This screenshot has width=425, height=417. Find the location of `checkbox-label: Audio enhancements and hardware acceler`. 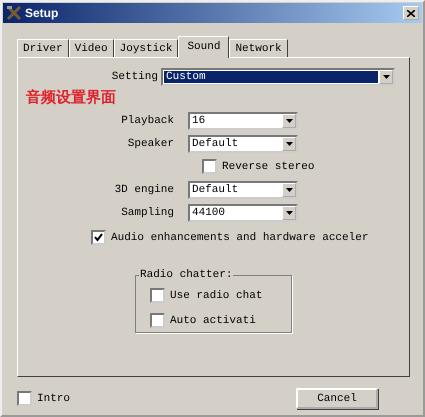

checkbox-label: Audio enhancements and hardware acceler is located at coordinates (239, 238).